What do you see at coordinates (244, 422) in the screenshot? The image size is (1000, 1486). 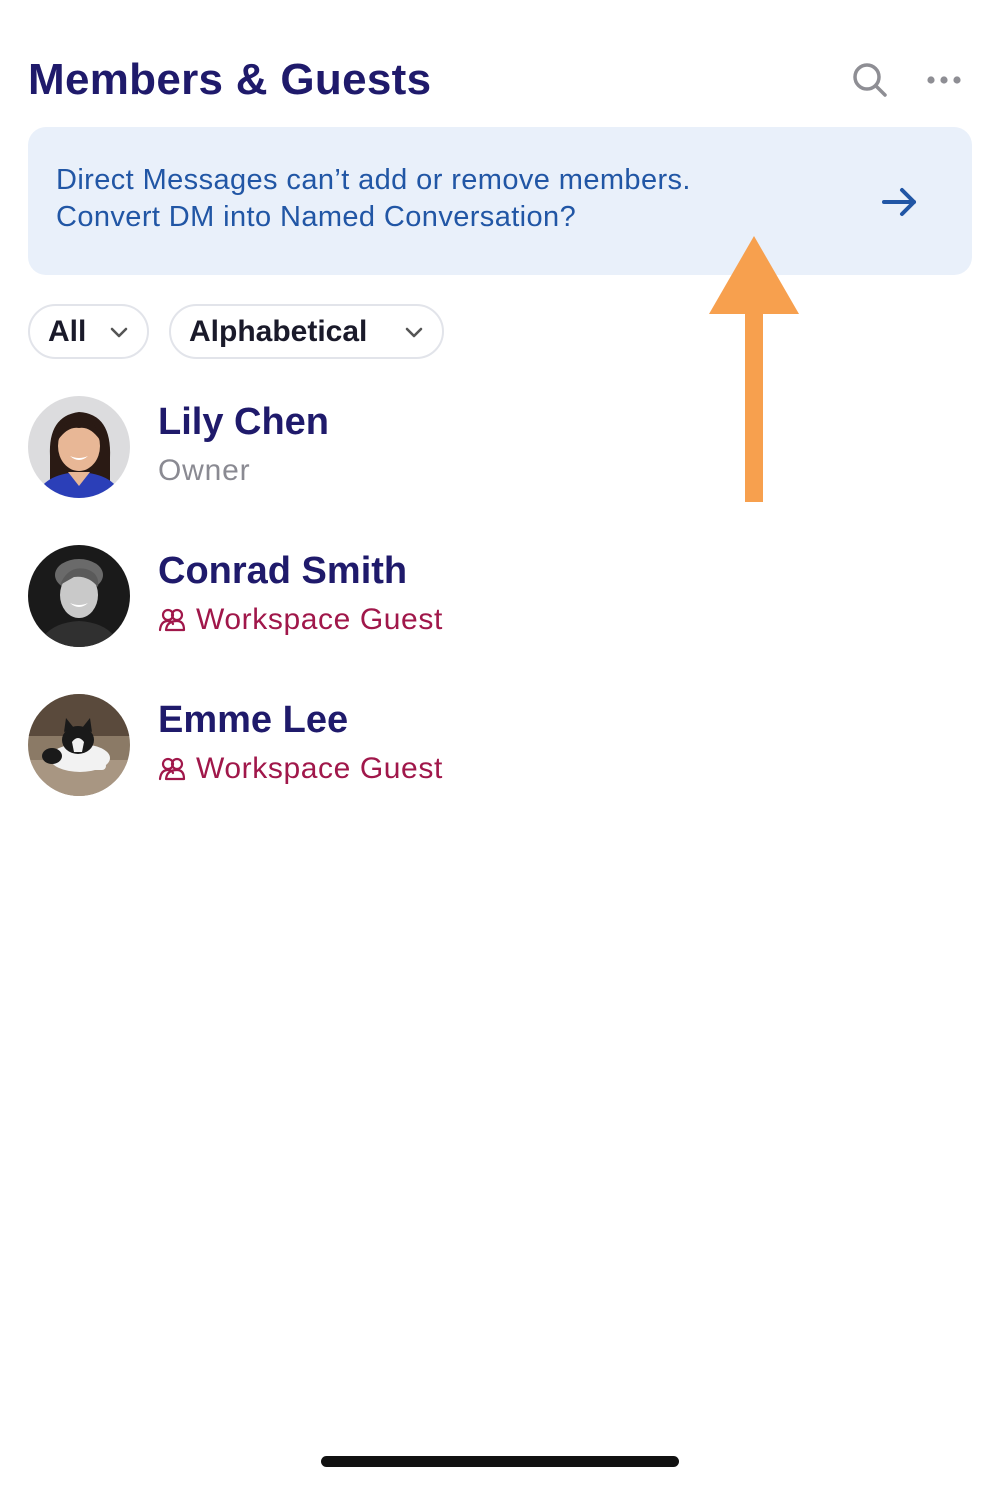 I see `member-name: Lily Chen` at bounding box center [244, 422].